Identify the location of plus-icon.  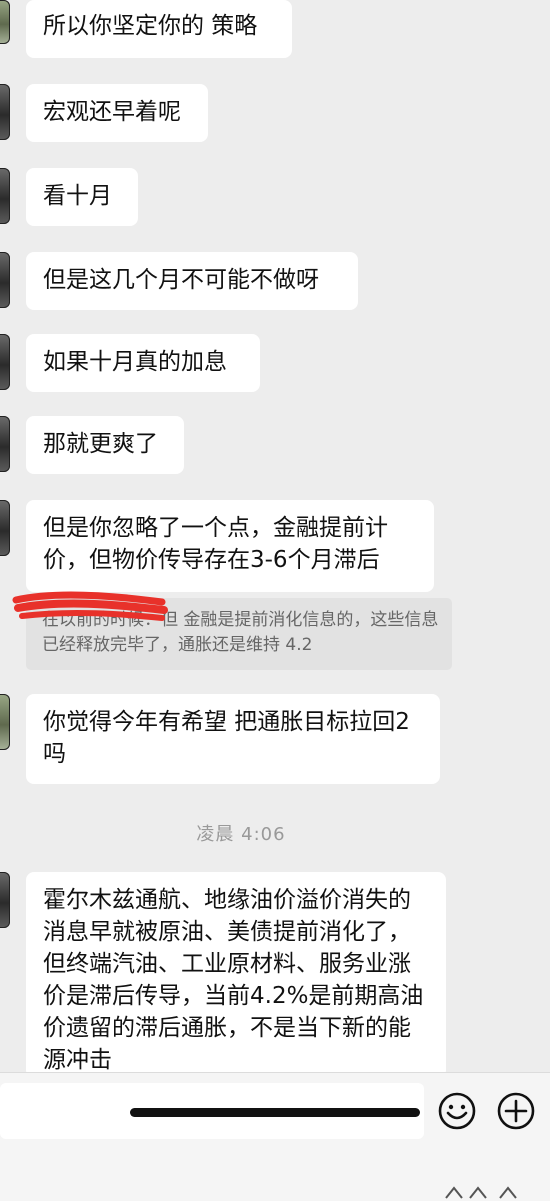
(516, 1111).